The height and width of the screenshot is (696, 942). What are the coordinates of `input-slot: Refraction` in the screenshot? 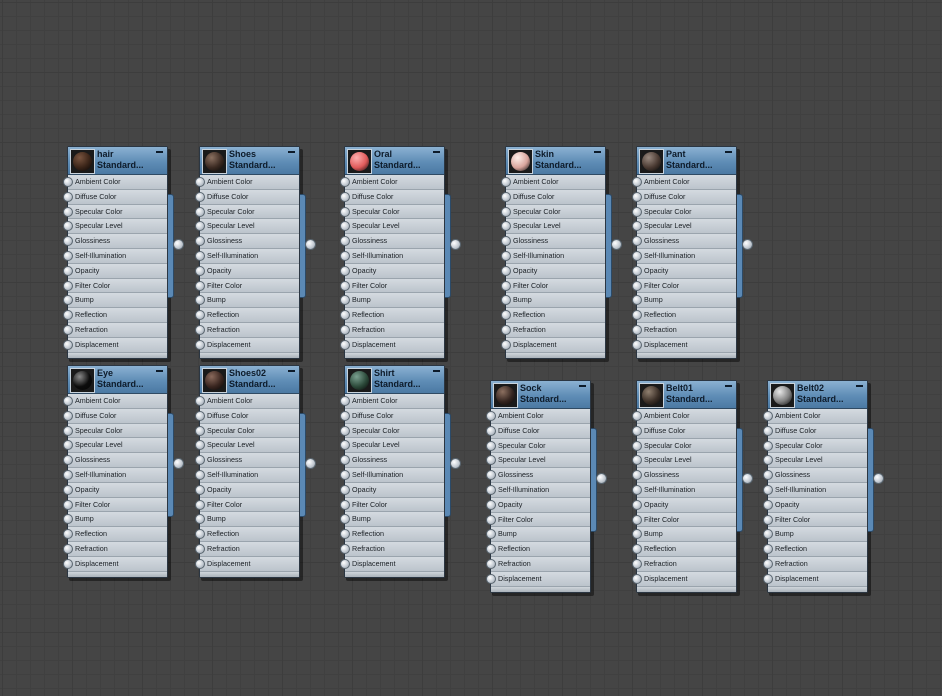 It's located at (815, 564).